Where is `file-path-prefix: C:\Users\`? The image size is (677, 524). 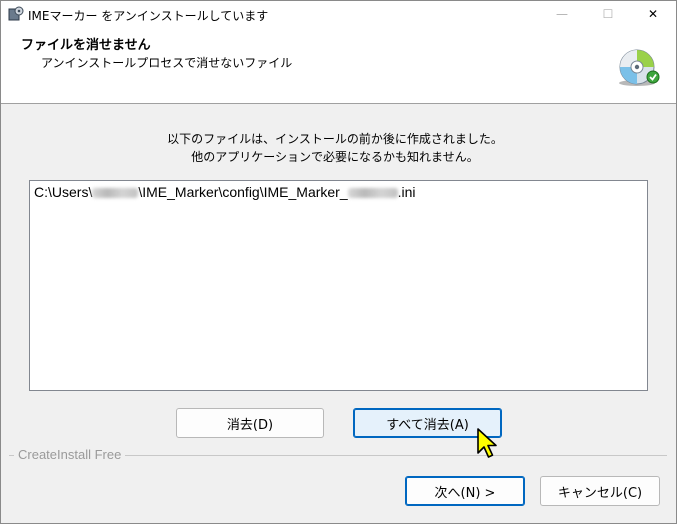 file-path-prefix: C:\Users\ is located at coordinates (63, 192).